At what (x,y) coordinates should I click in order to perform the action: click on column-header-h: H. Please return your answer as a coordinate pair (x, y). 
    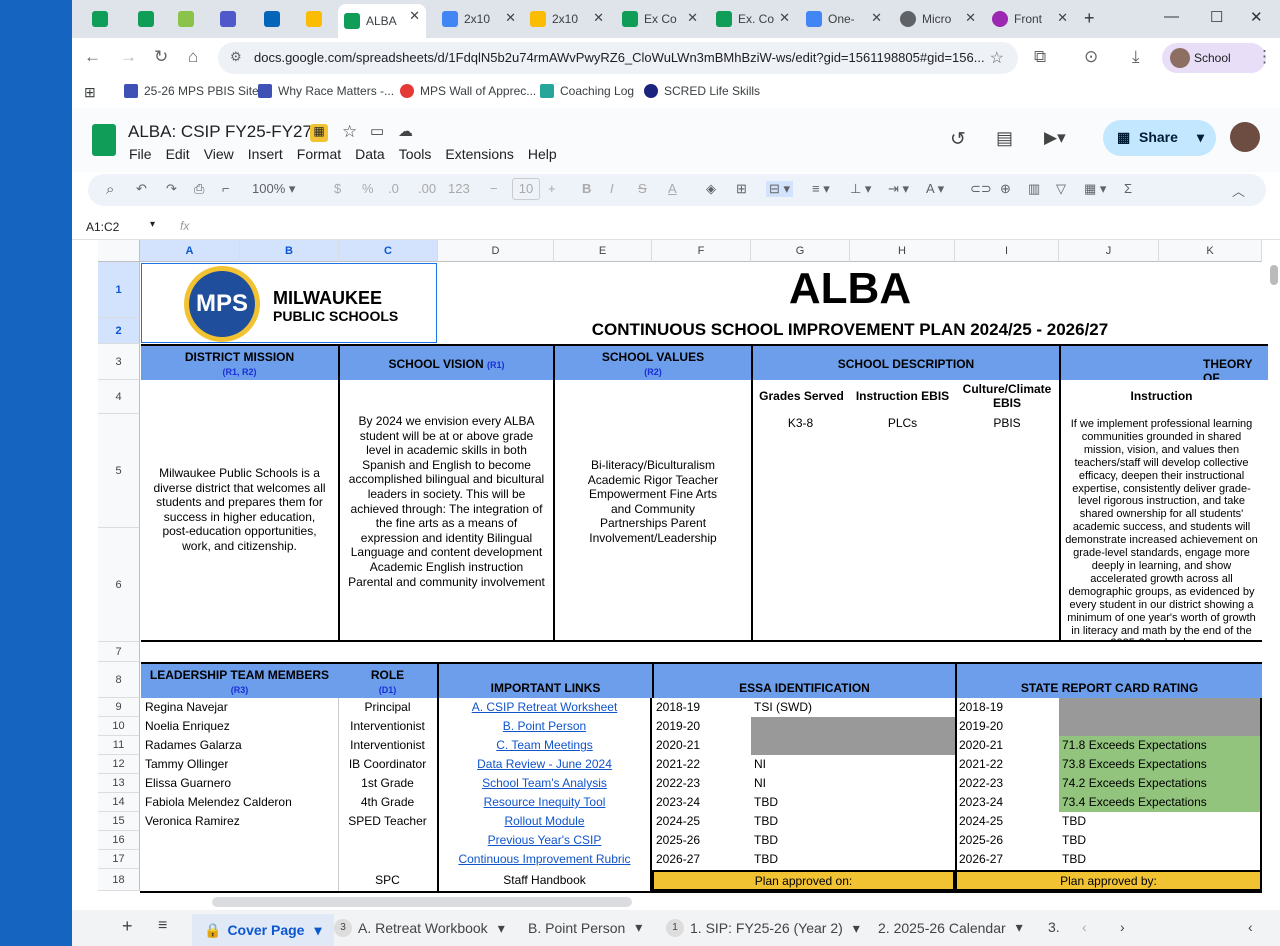
    Looking at the image, I should click on (902, 251).